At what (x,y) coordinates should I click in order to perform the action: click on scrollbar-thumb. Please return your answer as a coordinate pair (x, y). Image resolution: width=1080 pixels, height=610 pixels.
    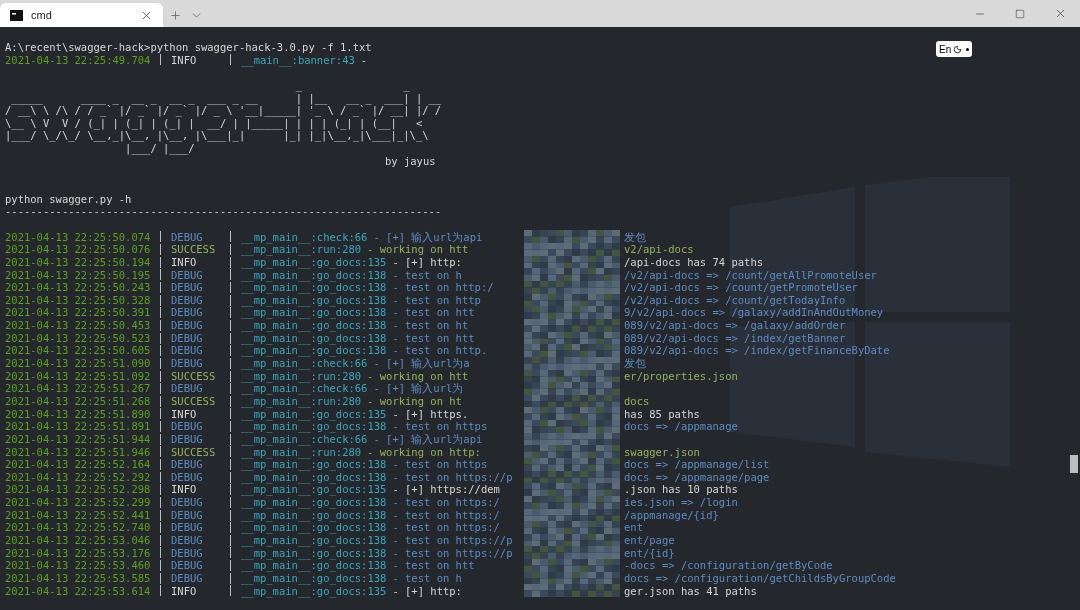
    Looking at the image, I should click on (1074, 464).